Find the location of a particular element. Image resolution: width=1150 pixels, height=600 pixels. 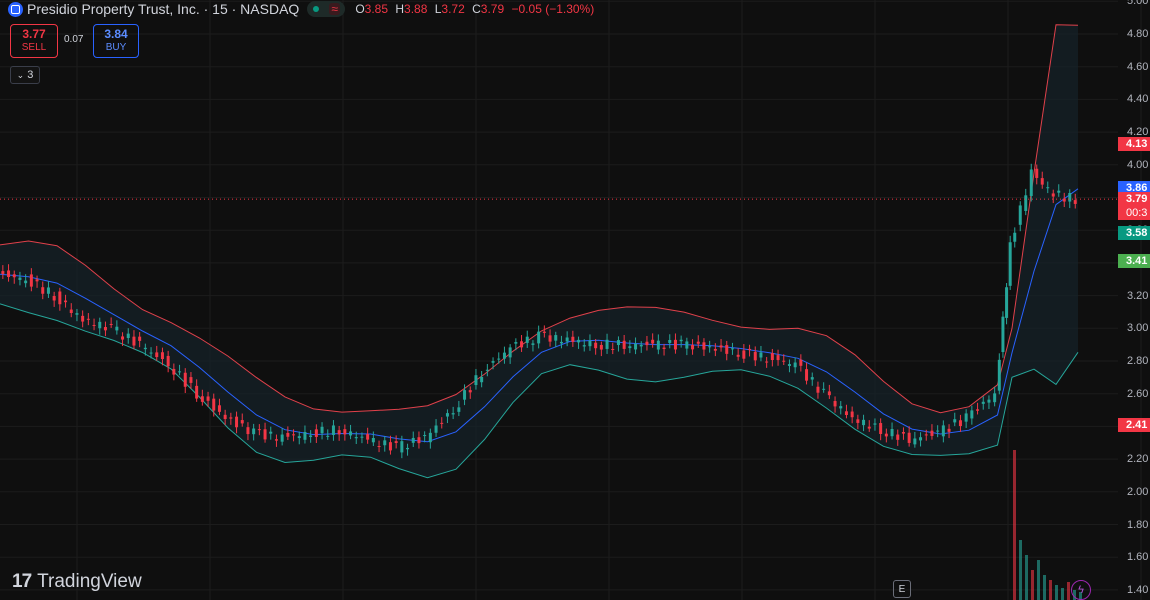

market-status-pill: ≈ is located at coordinates (326, 9).